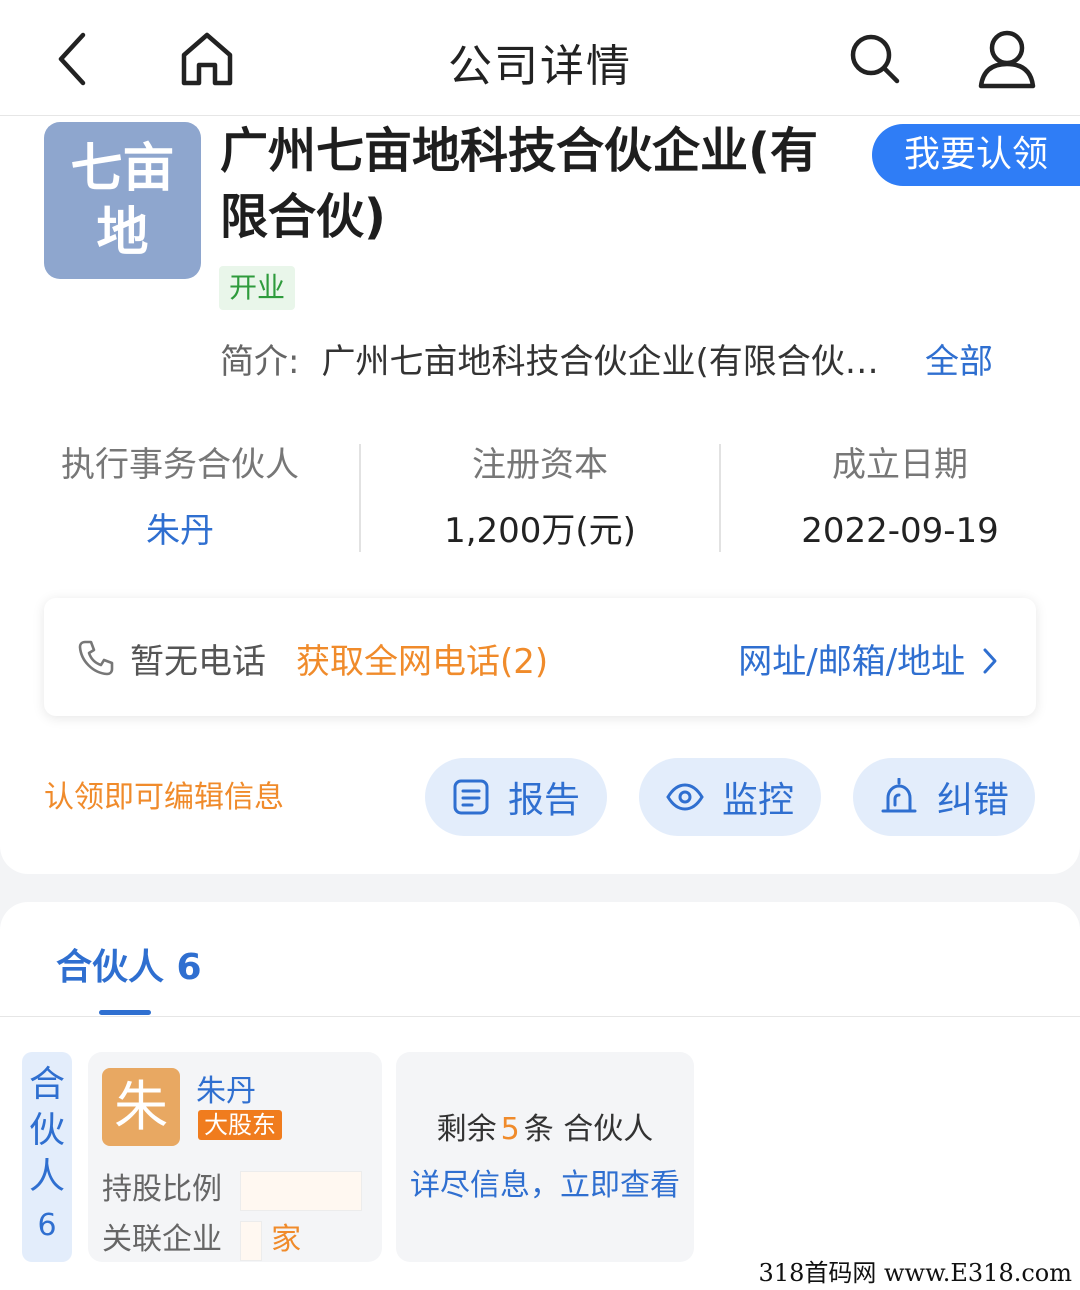  Describe the element at coordinates (900, 465) in the screenshot. I see `stat-label: 成立日期` at that location.